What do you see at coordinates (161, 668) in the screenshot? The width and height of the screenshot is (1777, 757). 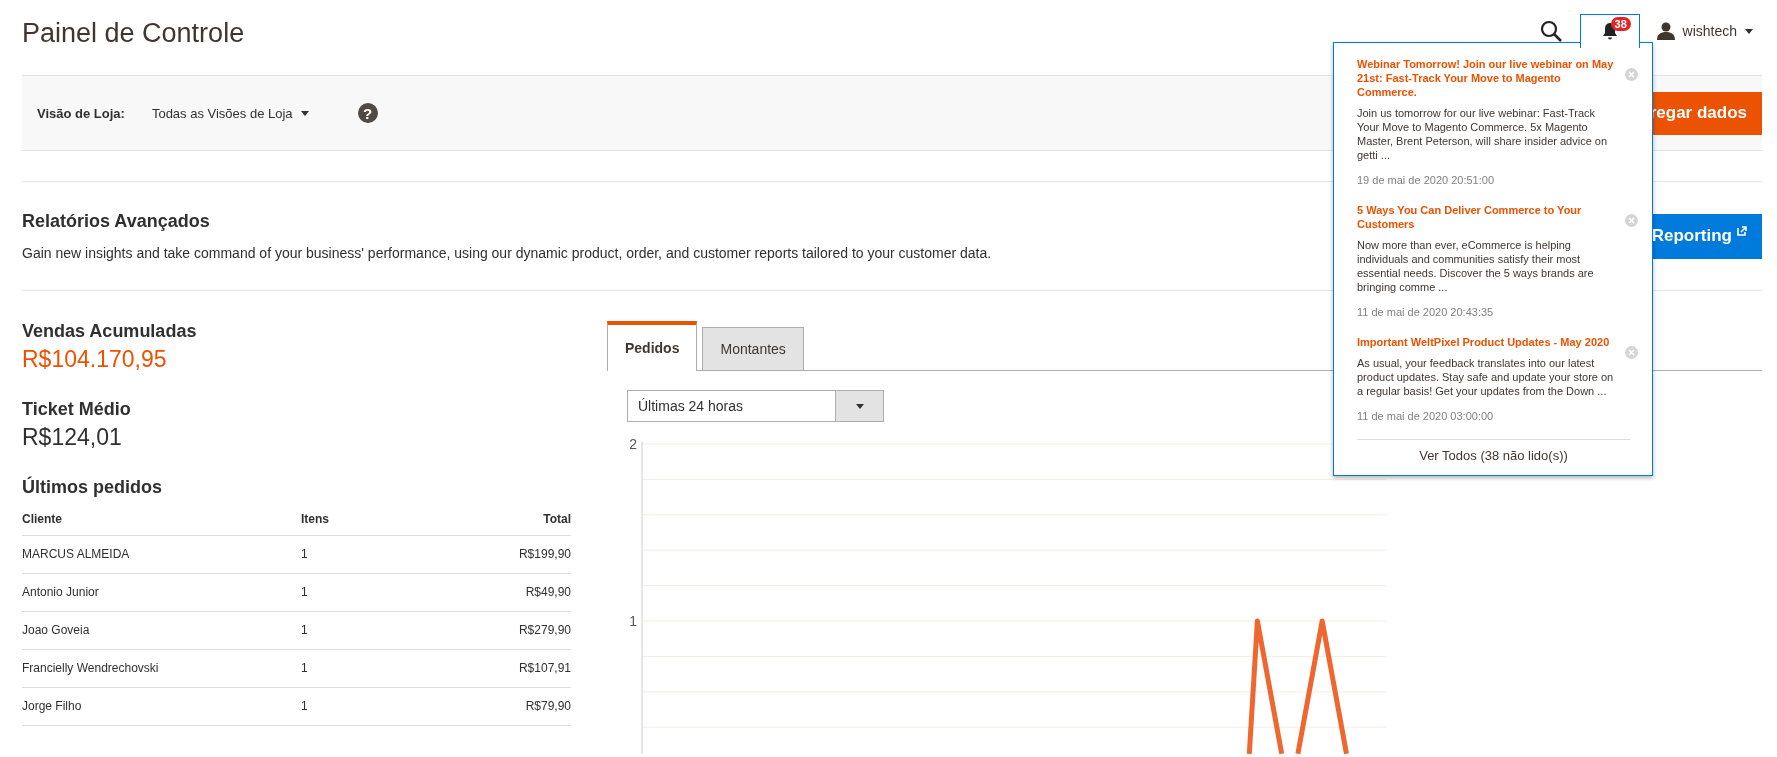 I see `table-cell: Francielly Wendrechovski` at bounding box center [161, 668].